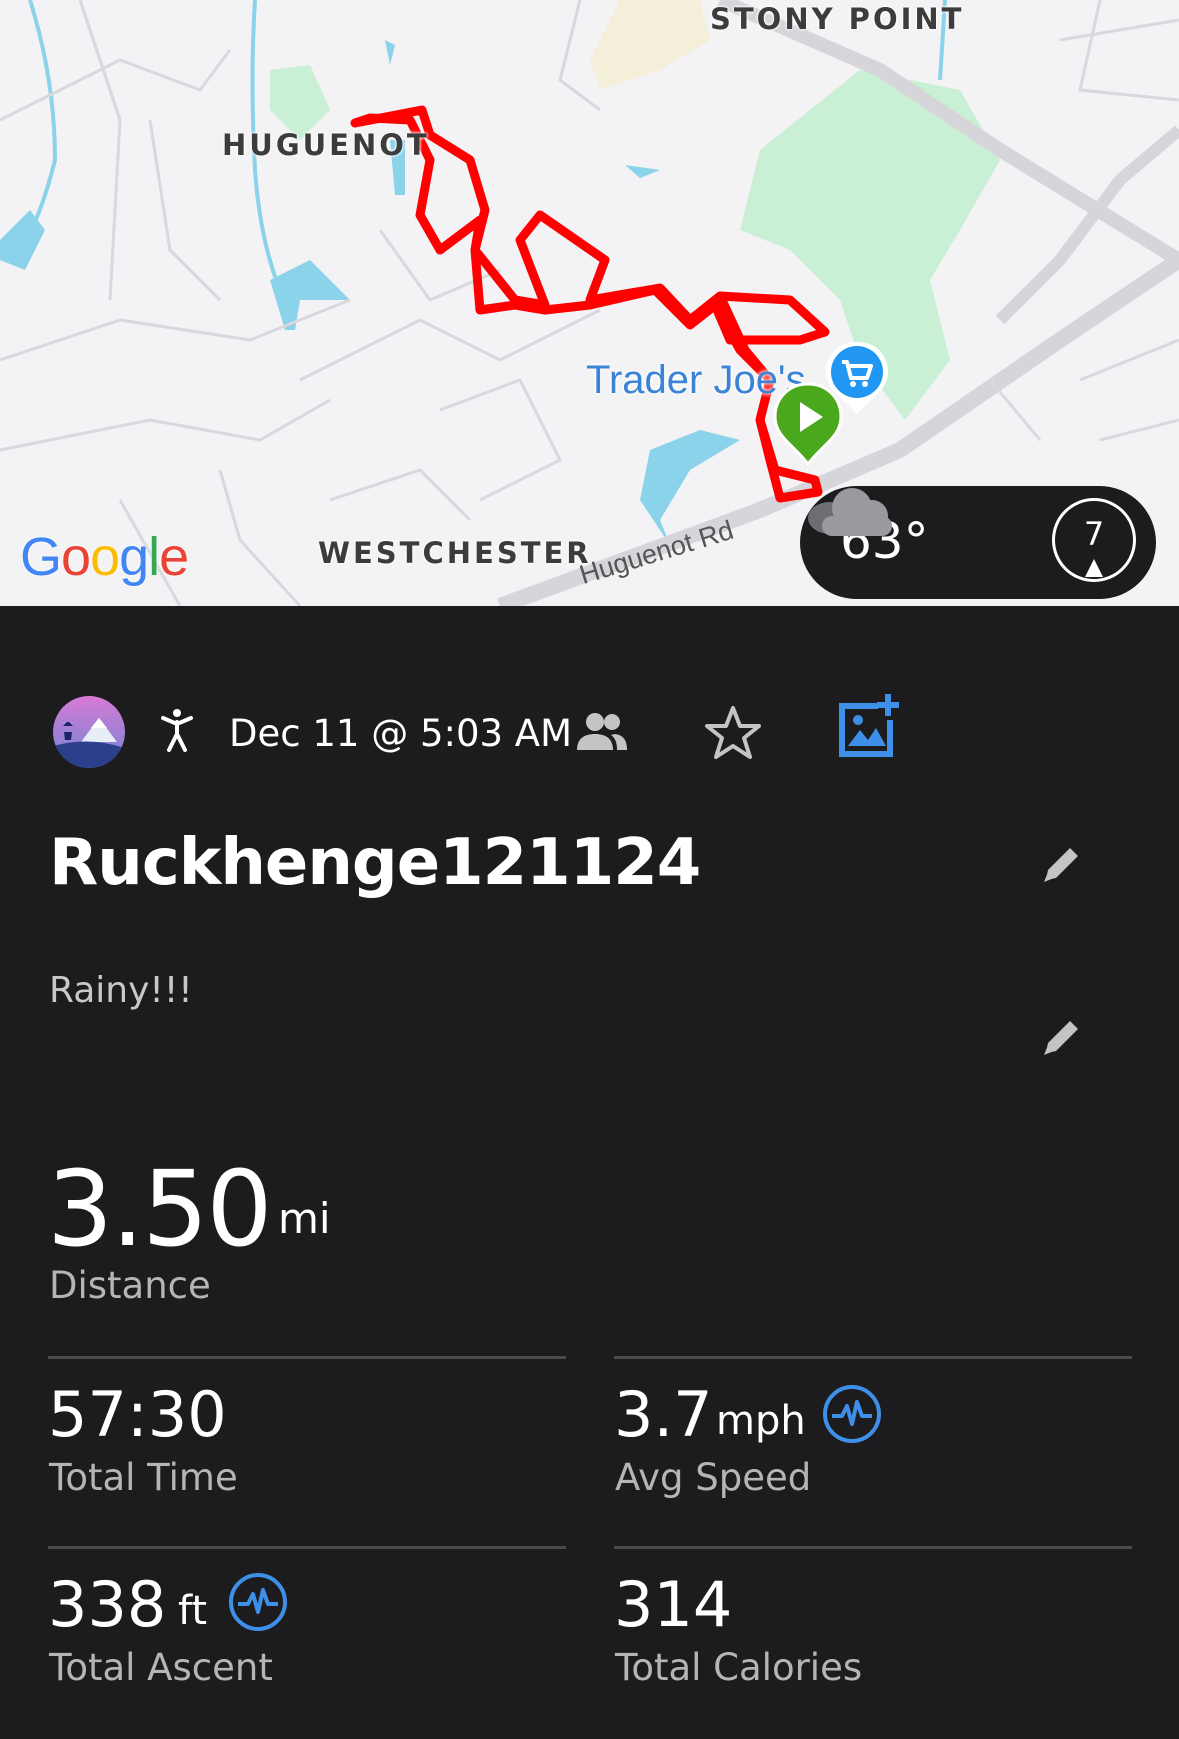 The width and height of the screenshot is (1179, 1739). I want to click on edit-description-icon, so click(1062, 1037).